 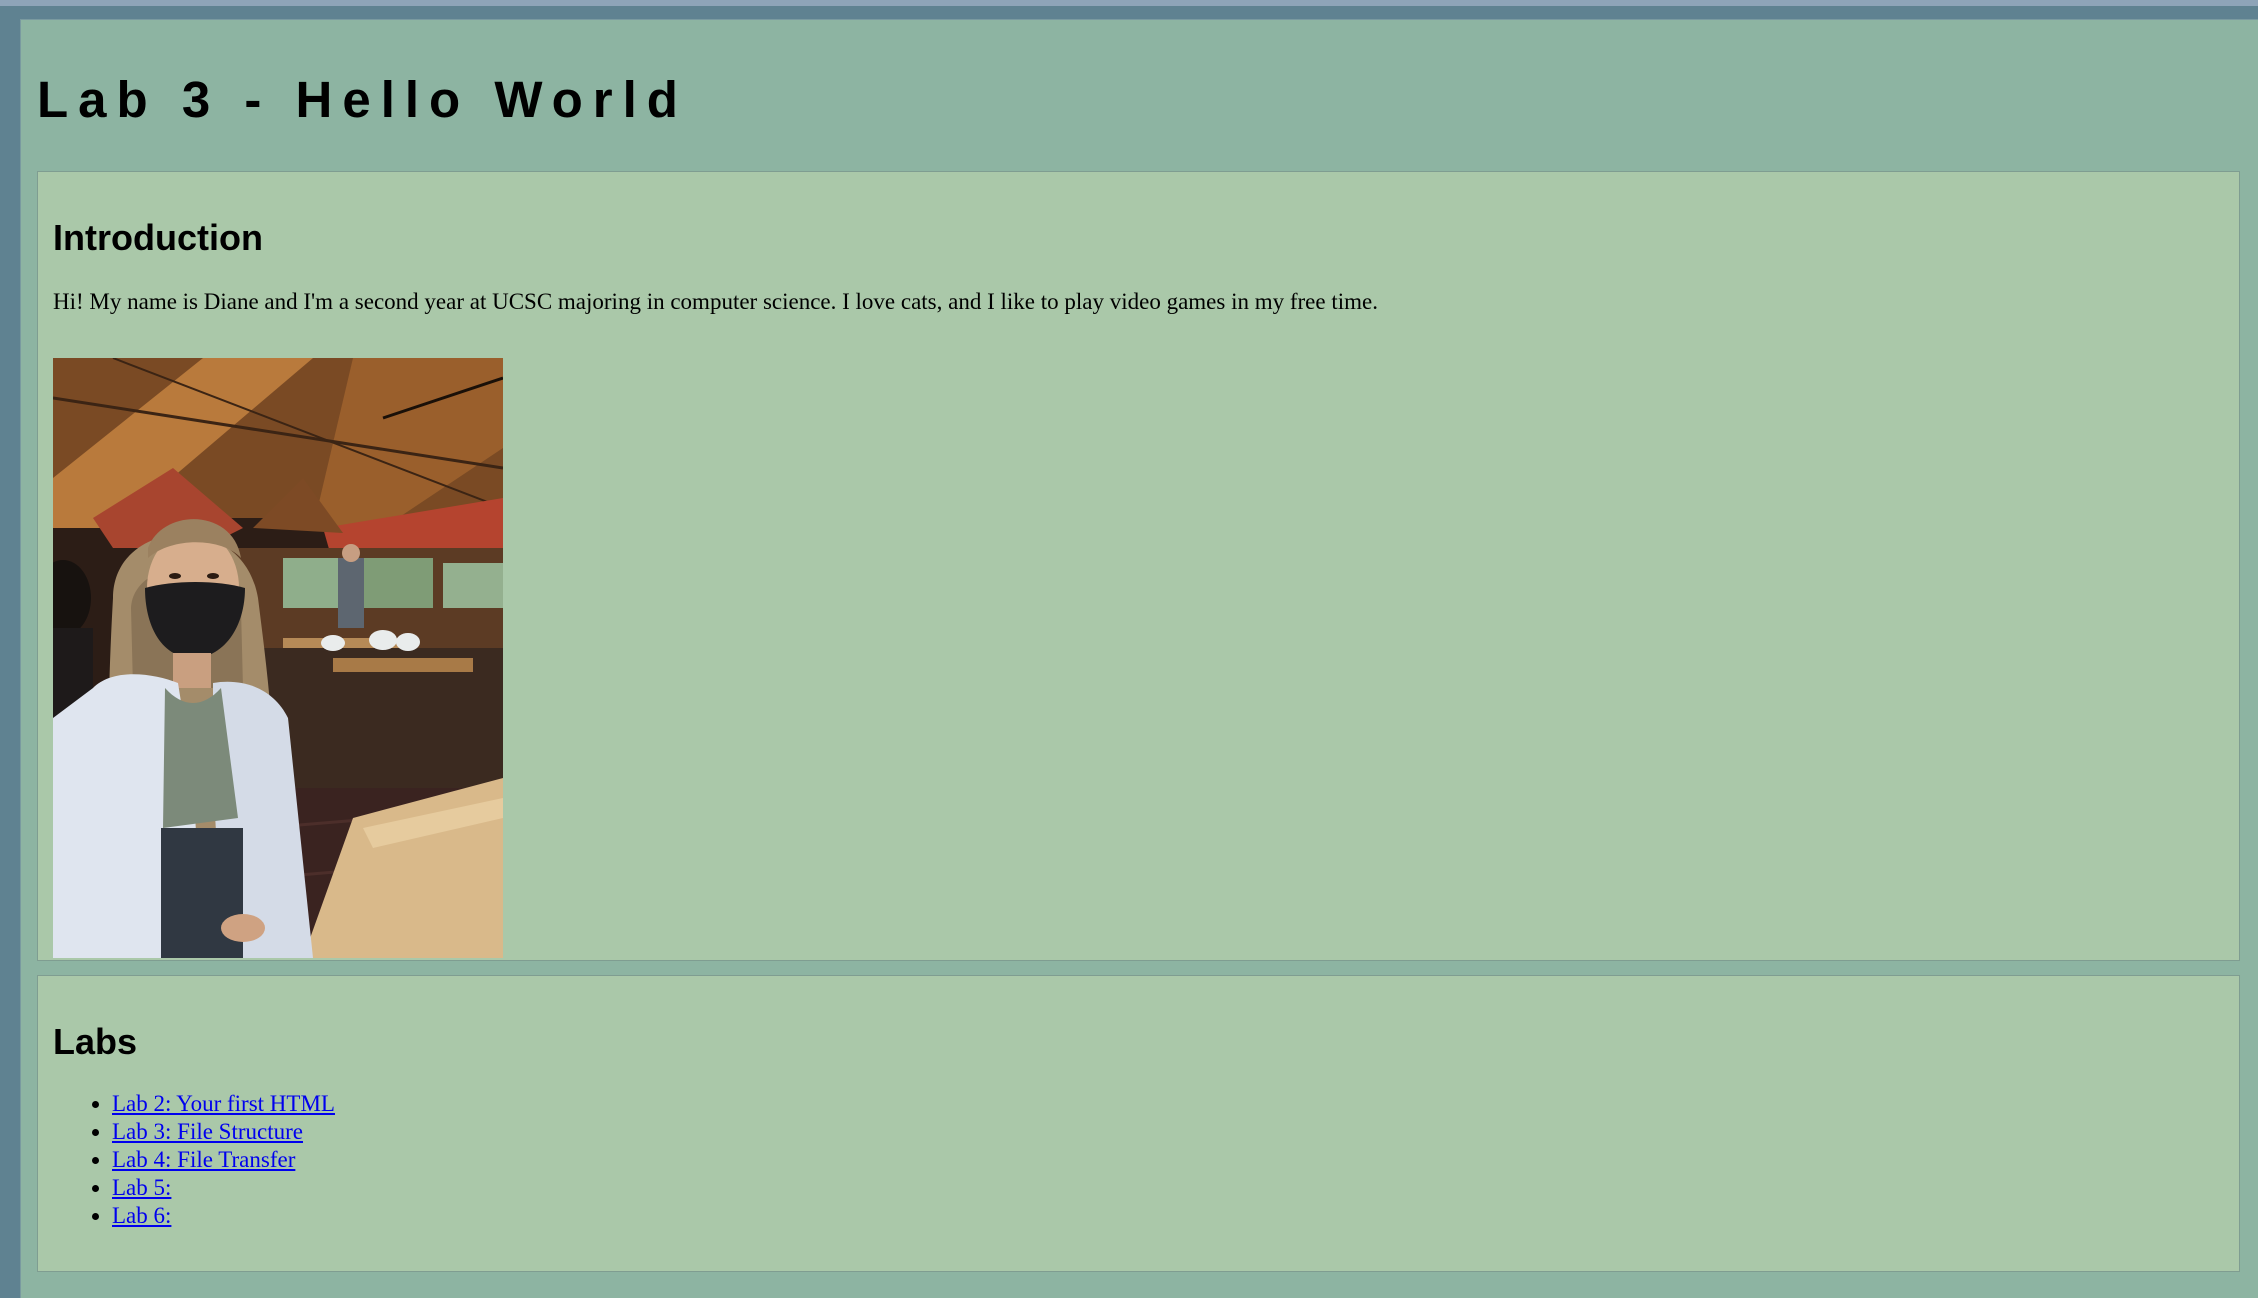 What do you see at coordinates (1129, 3) in the screenshot?
I see `window-top-bar` at bounding box center [1129, 3].